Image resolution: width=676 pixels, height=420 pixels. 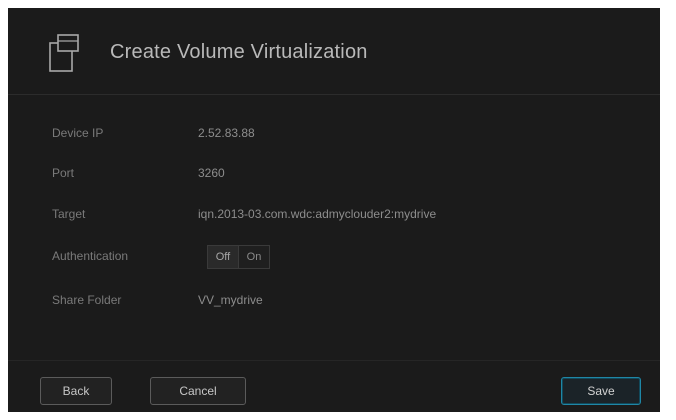 What do you see at coordinates (87, 300) in the screenshot?
I see `share-folder-label: Share Folder` at bounding box center [87, 300].